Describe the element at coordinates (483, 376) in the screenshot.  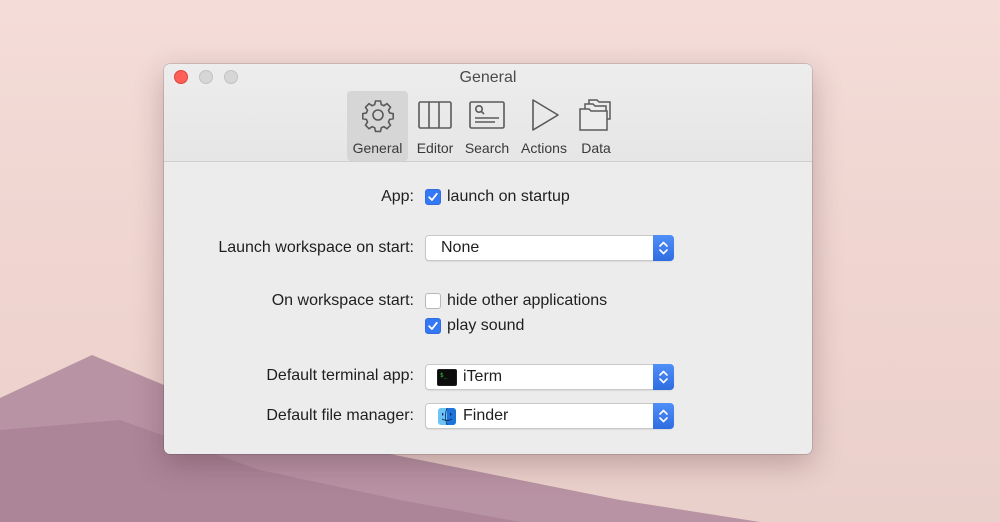
I see `terminal-app-value: iTerm` at that location.